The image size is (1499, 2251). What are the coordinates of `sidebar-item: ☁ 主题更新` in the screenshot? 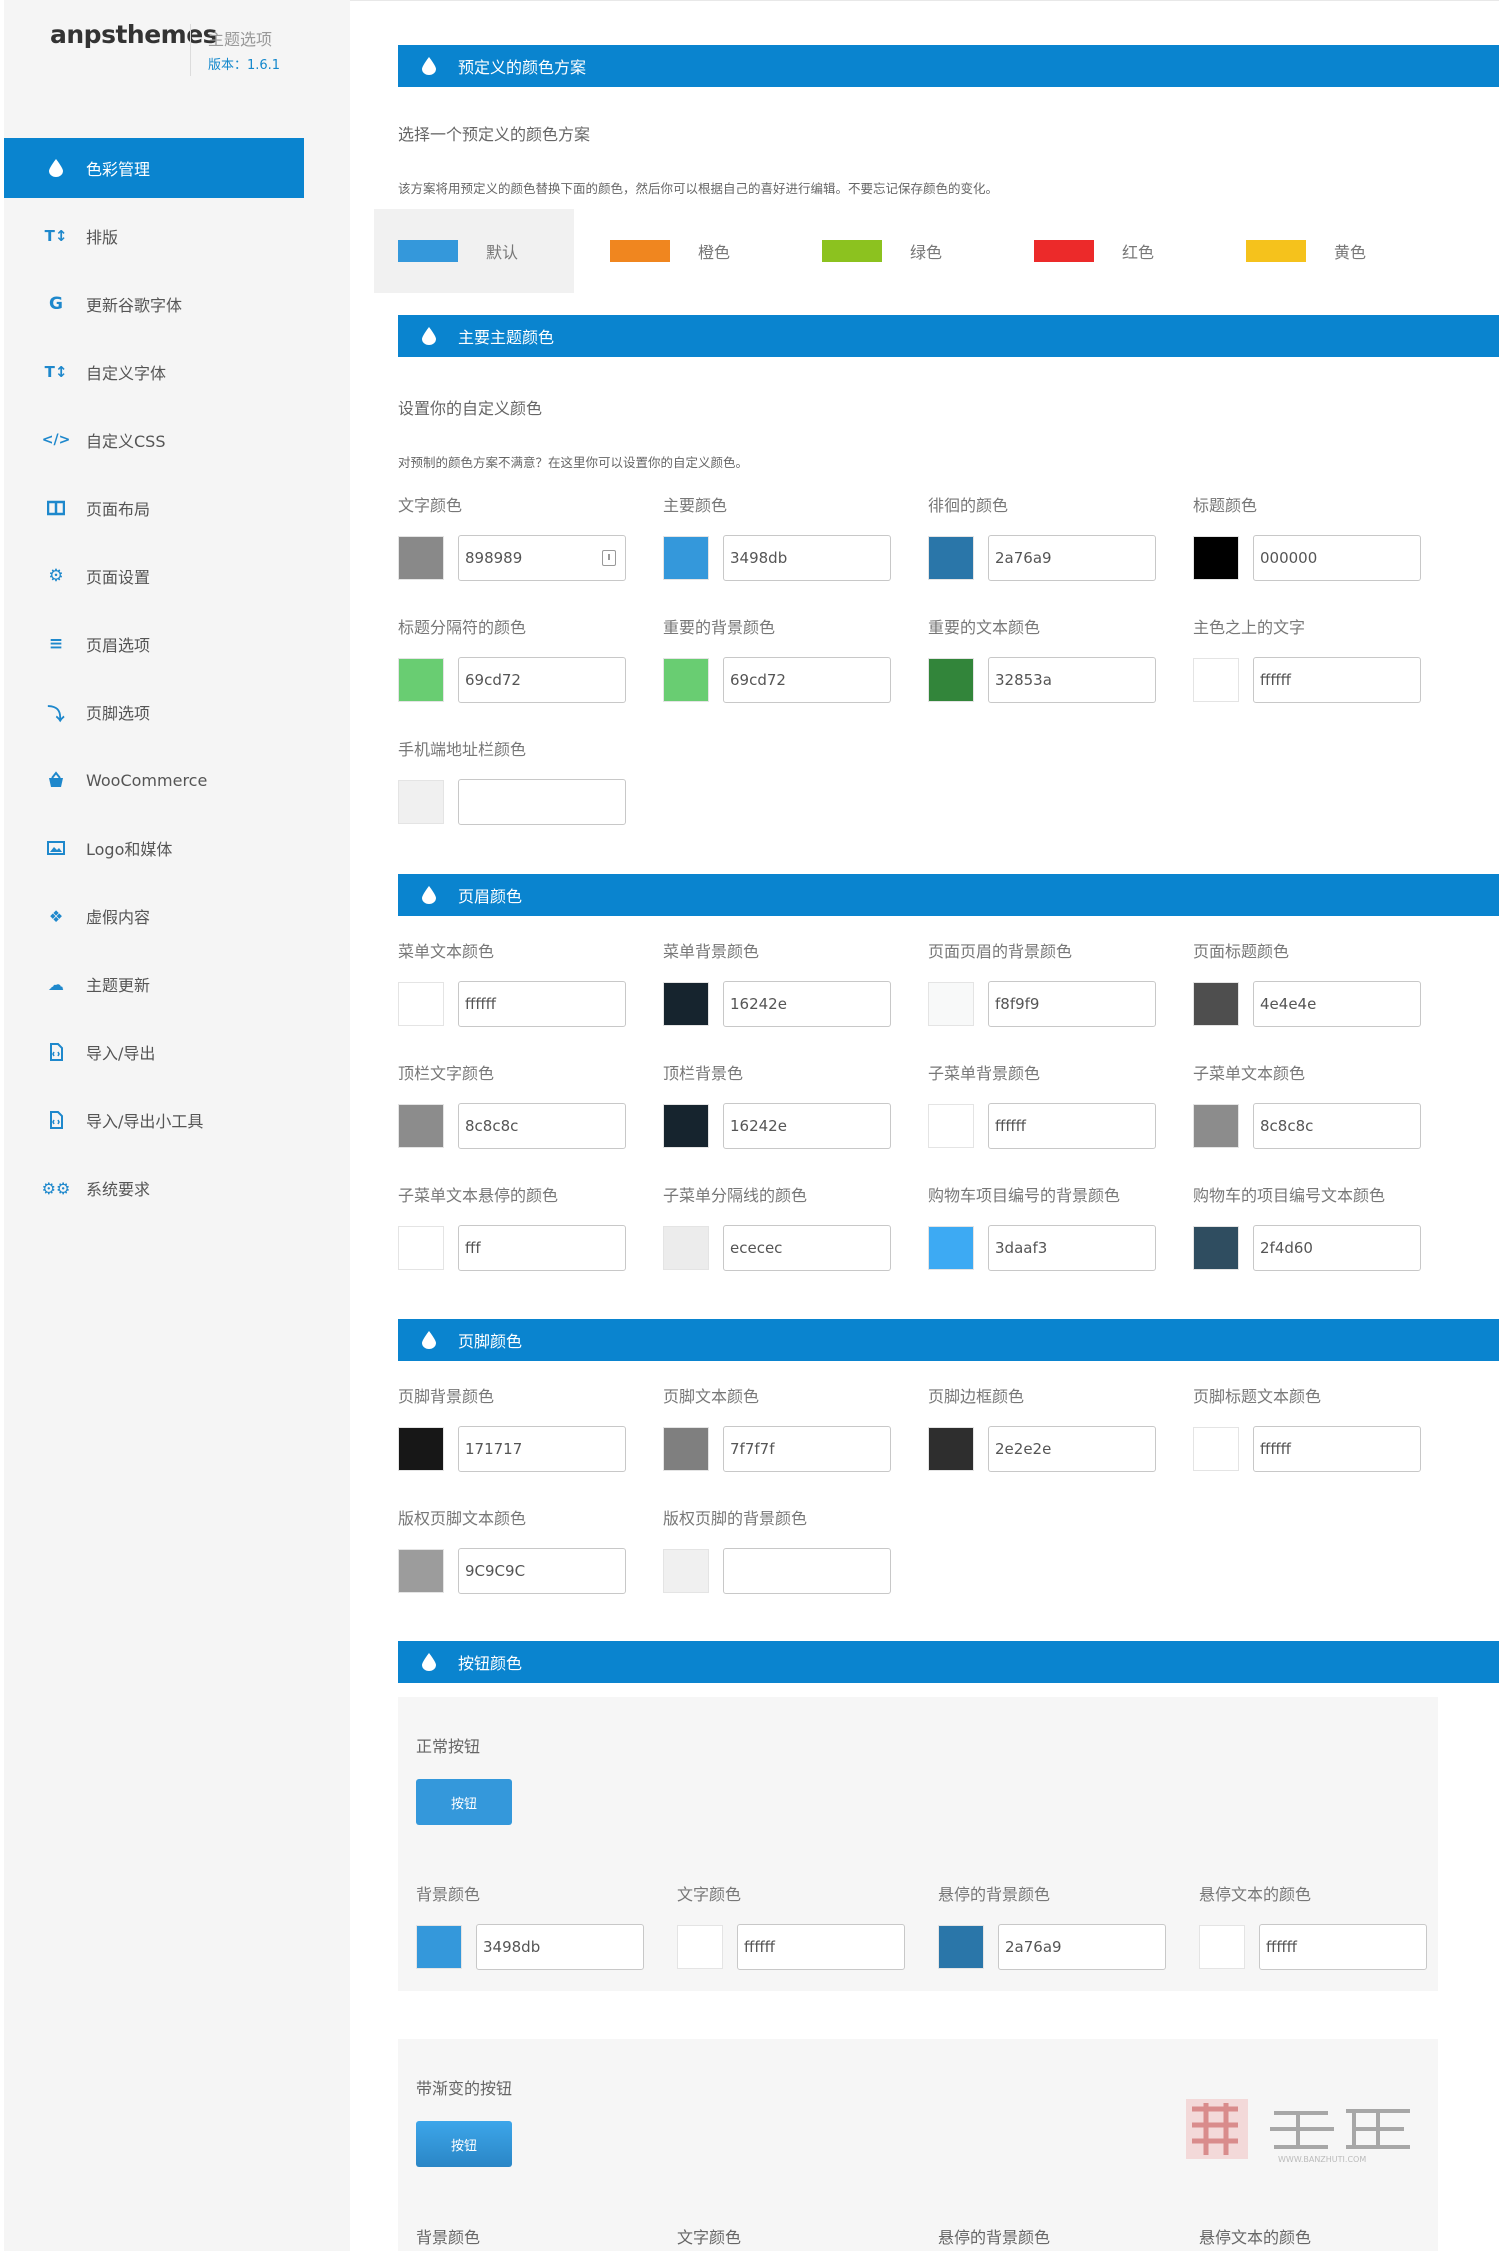 It's located at (154, 984).